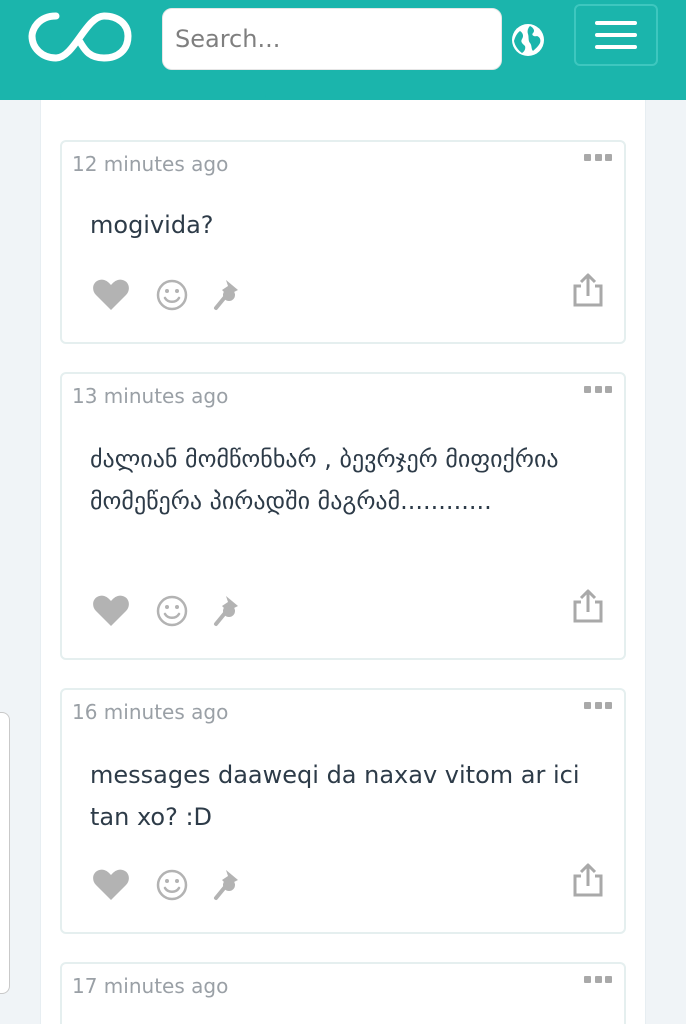  What do you see at coordinates (152, 225) in the screenshot?
I see `post-text: mogivida?` at bounding box center [152, 225].